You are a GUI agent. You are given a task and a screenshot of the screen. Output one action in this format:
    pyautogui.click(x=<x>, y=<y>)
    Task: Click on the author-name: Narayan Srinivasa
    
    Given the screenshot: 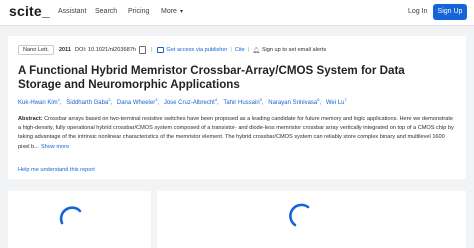 What is the action you would take?
    pyautogui.click(x=293, y=103)
    